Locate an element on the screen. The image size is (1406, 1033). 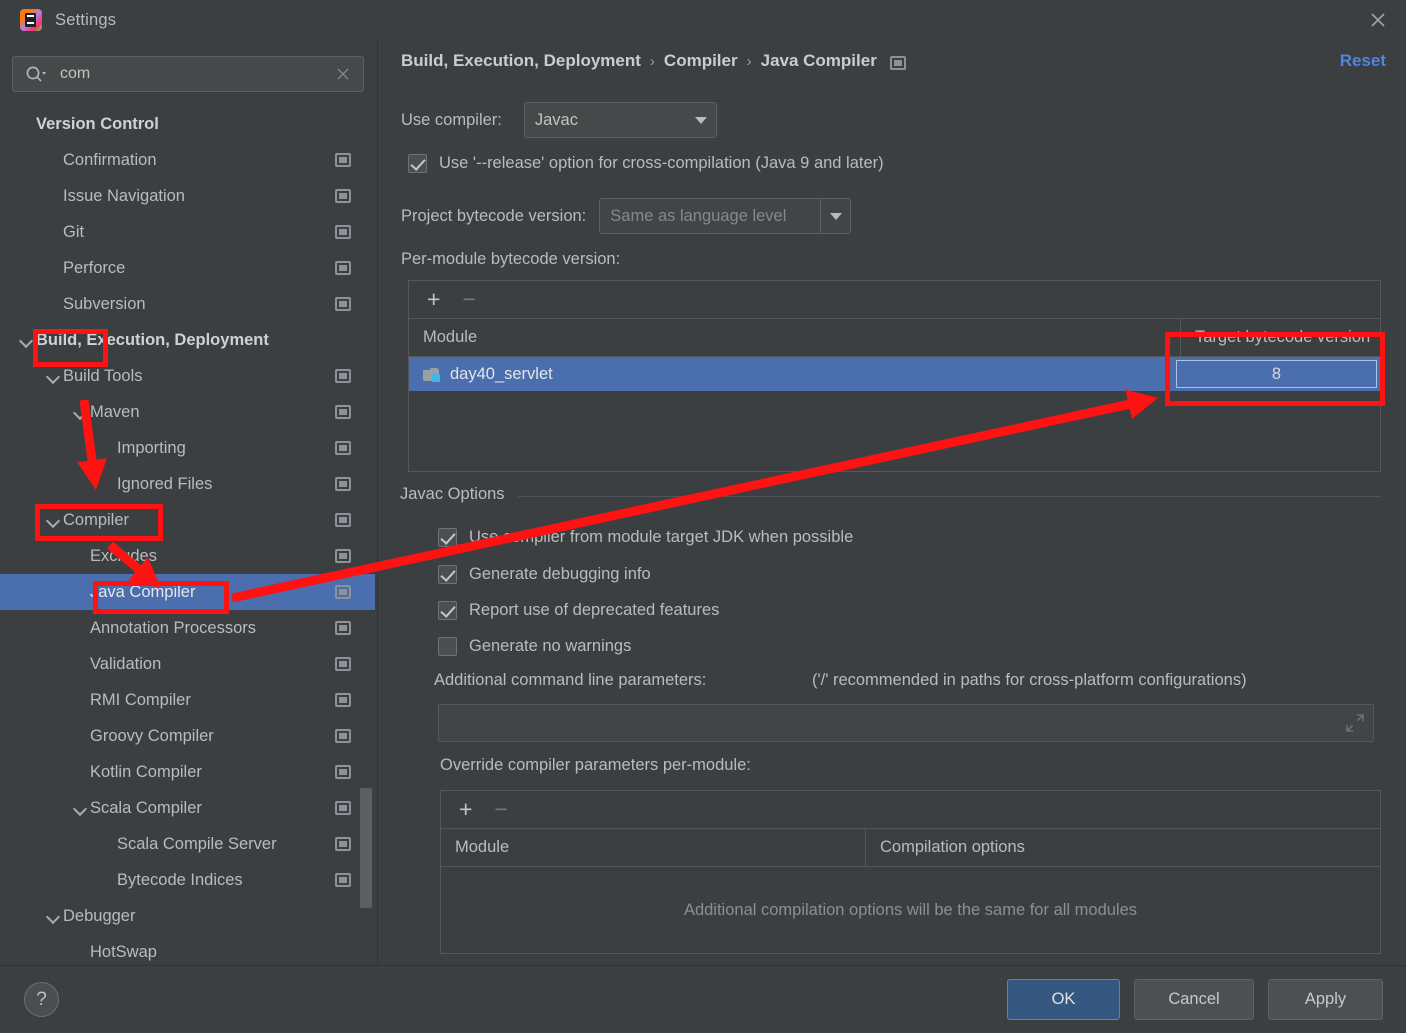
sidebar-item-build-execution-deployment: Build, Execution, Deployment is located at coordinates (187, 340).